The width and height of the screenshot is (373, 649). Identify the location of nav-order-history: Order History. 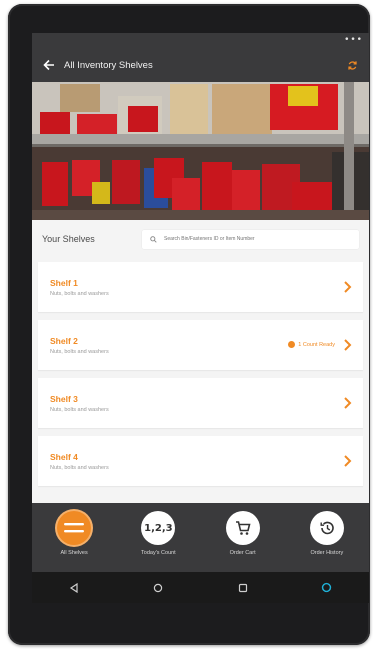
(327, 533).